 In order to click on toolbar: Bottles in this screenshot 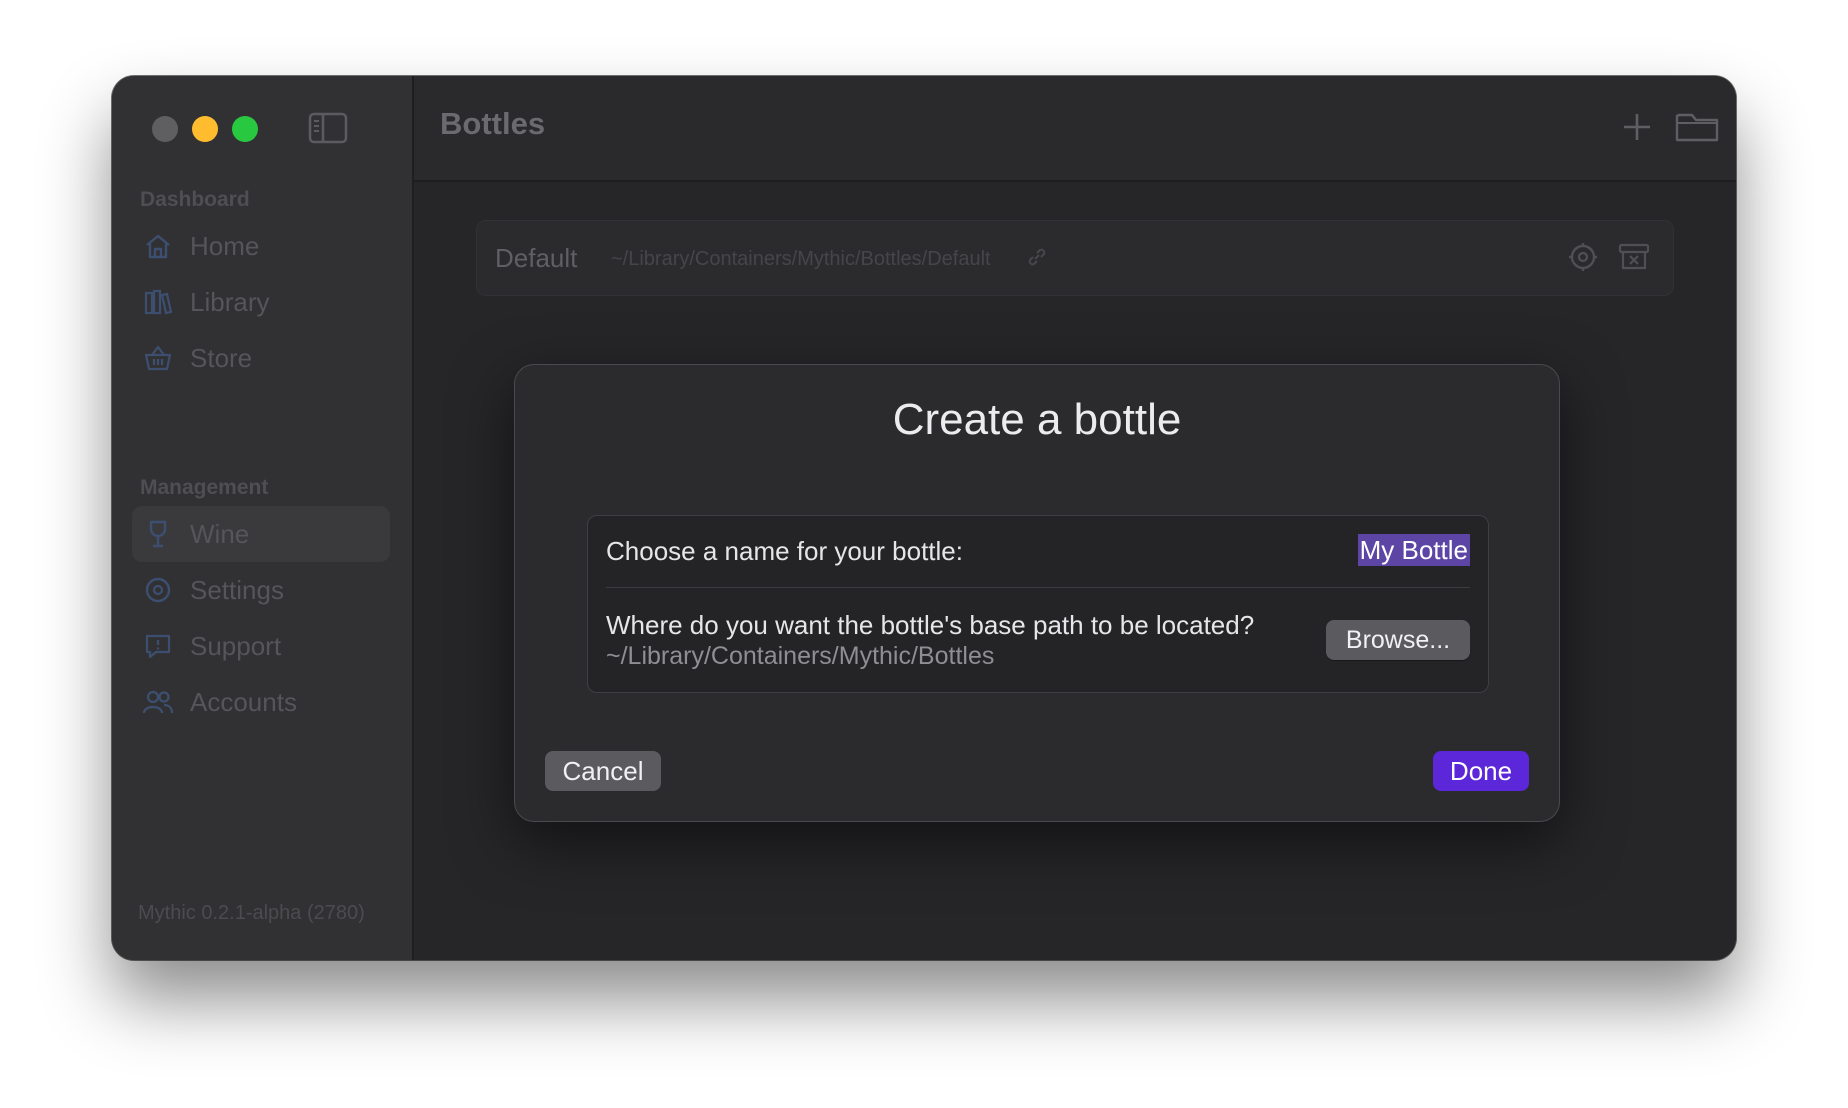, I will do `click(1075, 129)`.